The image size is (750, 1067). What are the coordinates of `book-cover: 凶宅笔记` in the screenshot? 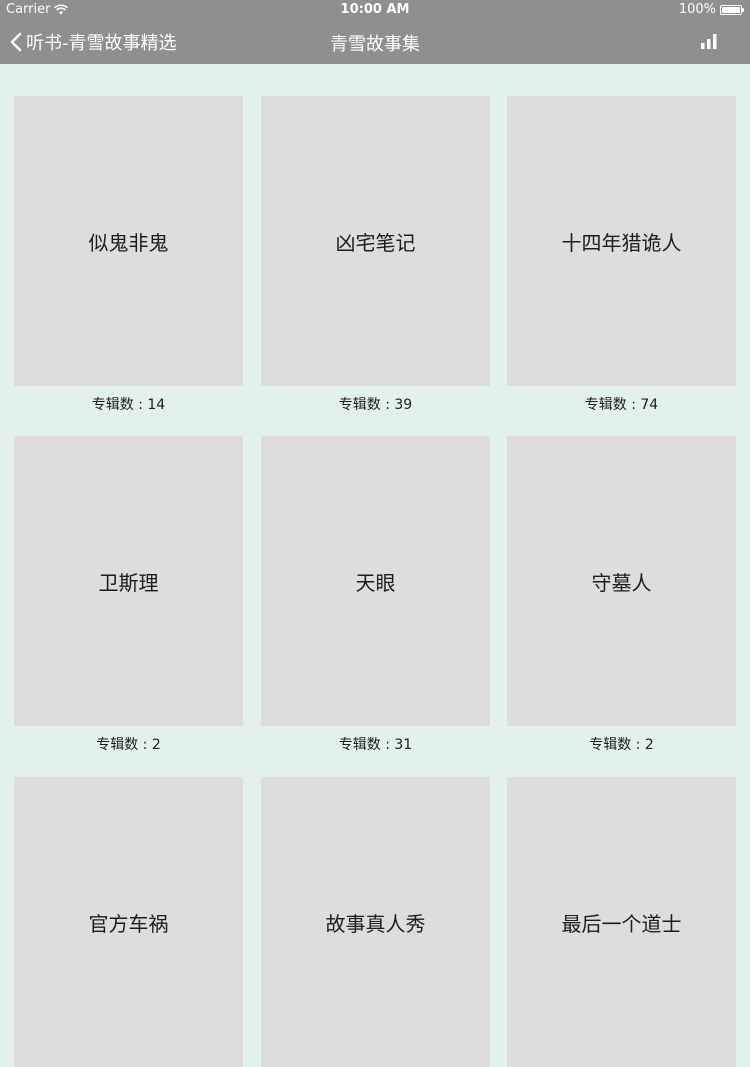 It's located at (375, 241).